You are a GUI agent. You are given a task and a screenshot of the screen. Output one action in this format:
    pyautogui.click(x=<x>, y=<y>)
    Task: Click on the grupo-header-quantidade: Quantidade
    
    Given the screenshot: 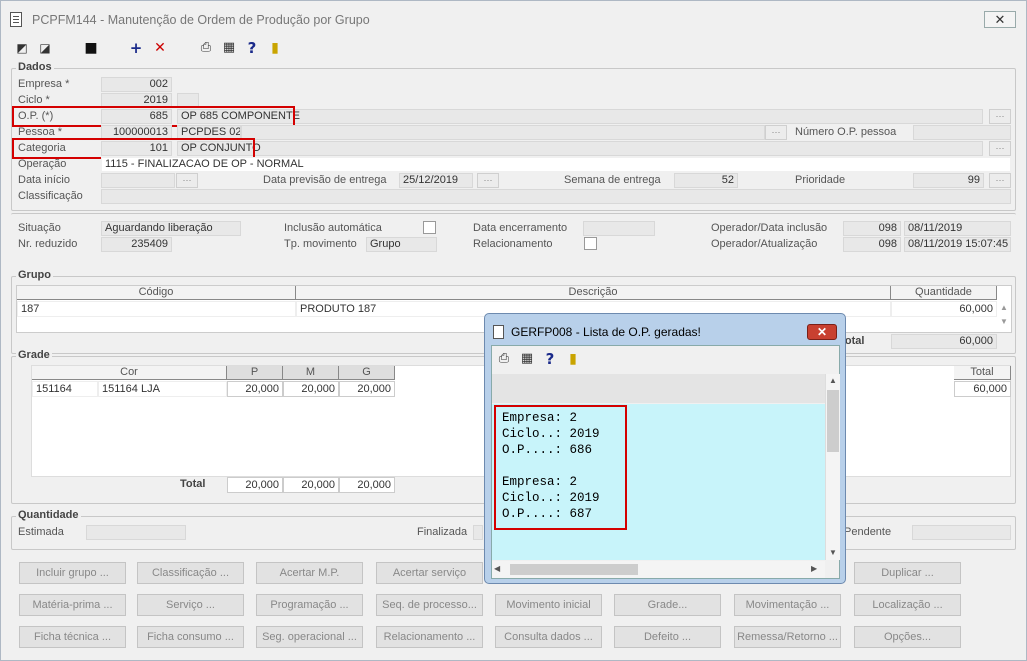 What is the action you would take?
    pyautogui.click(x=944, y=293)
    